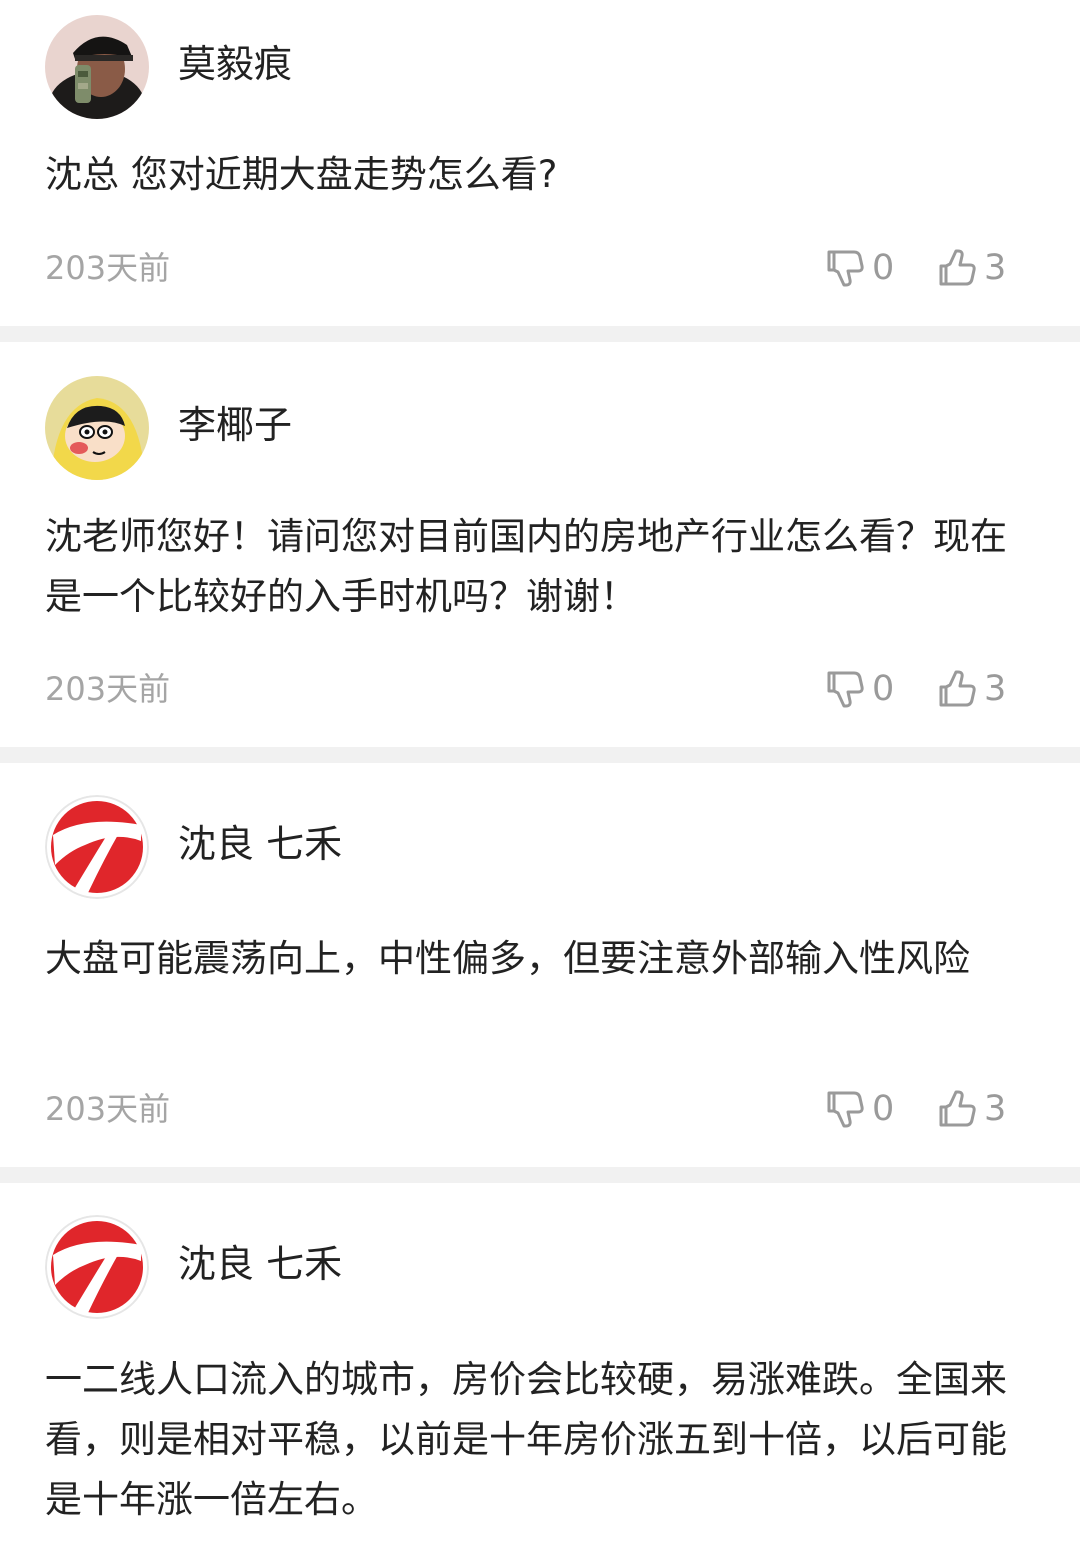 Image resolution: width=1080 pixels, height=1542 pixels. Describe the element at coordinates (235, 425) in the screenshot. I see `username: 李椰子` at that location.